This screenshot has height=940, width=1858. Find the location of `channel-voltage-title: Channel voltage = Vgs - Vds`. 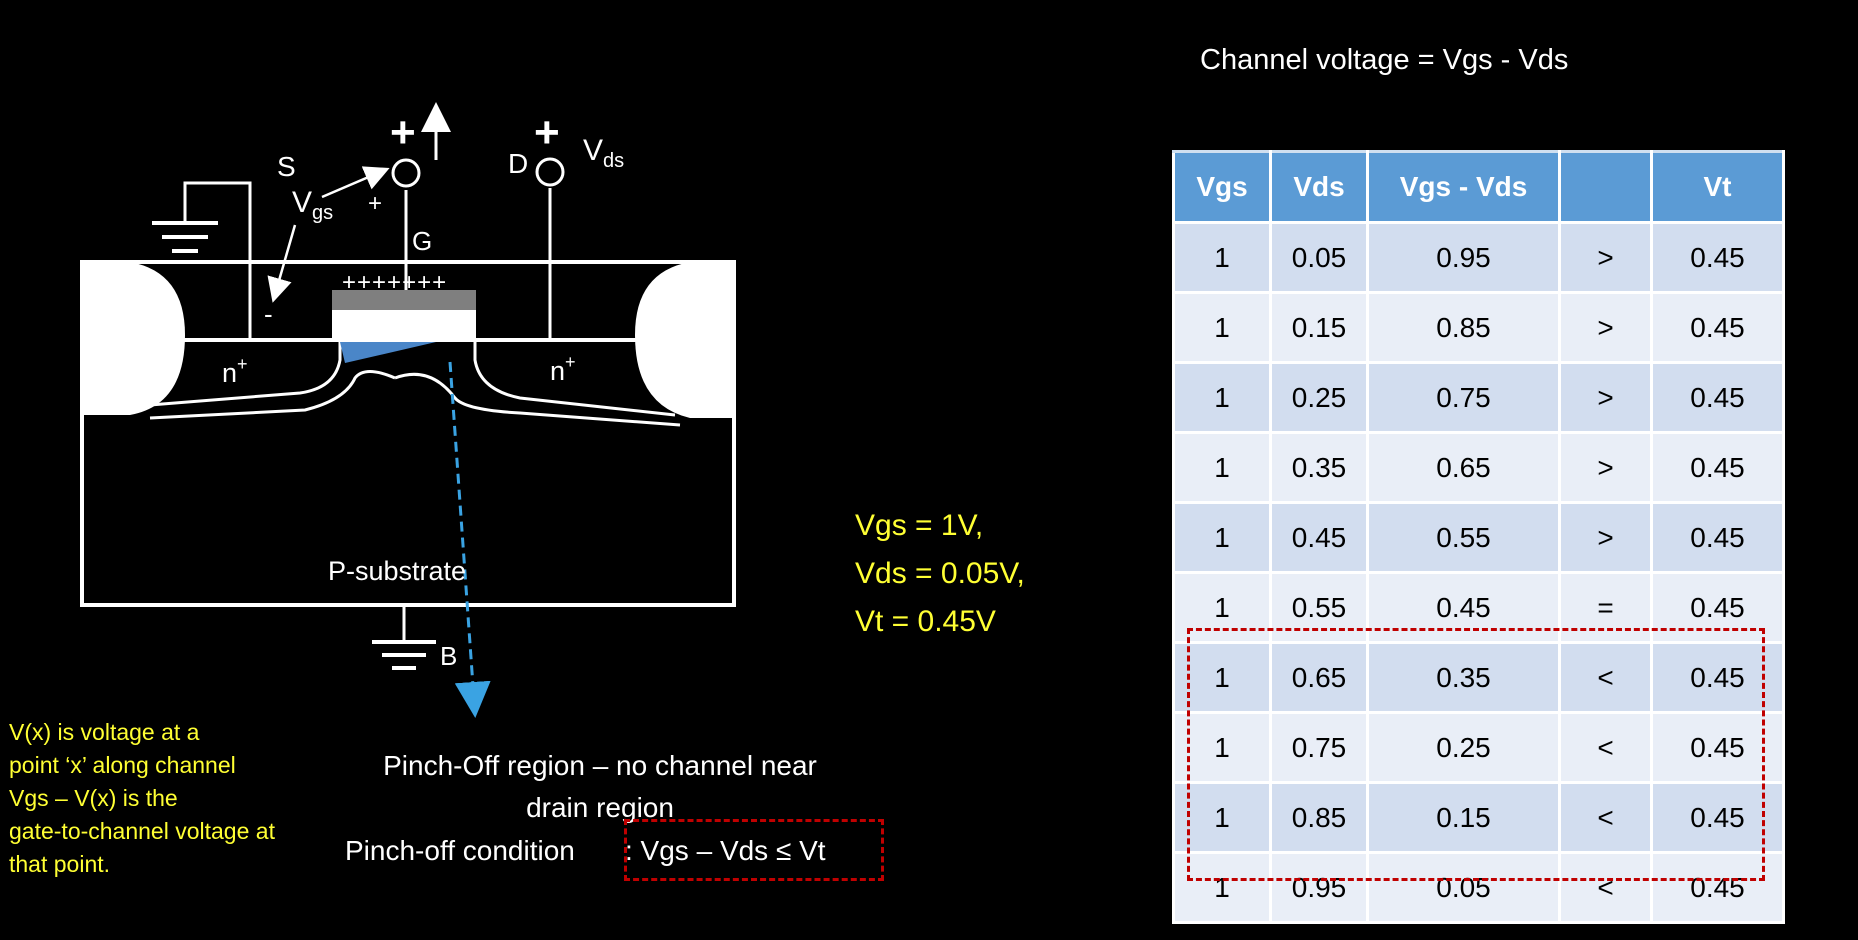

channel-voltage-title: Channel voltage = Vgs - Vds is located at coordinates (1384, 60).